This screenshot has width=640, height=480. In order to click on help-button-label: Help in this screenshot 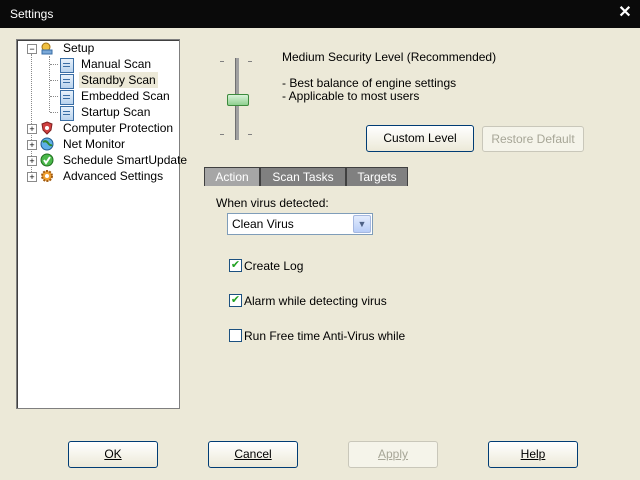, I will do `click(533, 454)`.